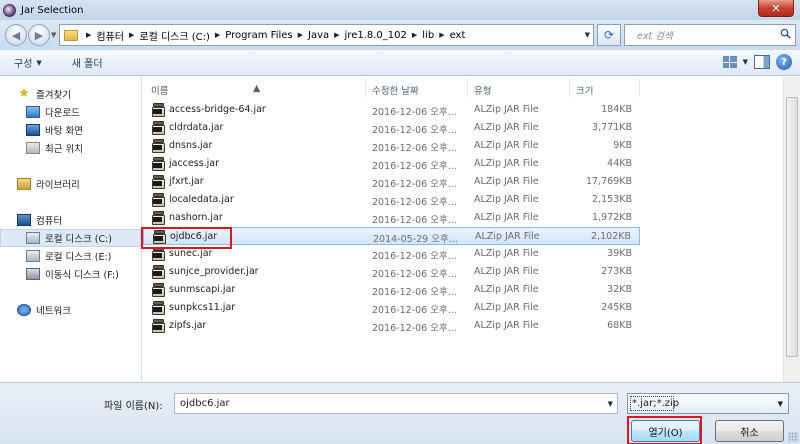  What do you see at coordinates (710, 35) in the screenshot?
I see `search-box: ext 검색` at bounding box center [710, 35].